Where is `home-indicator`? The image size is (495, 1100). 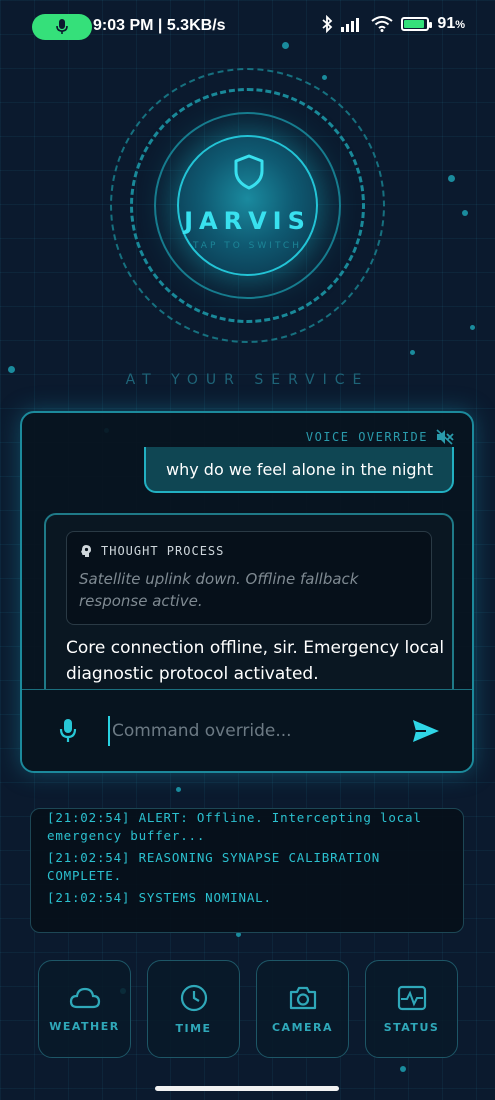
home-indicator is located at coordinates (247, 1088).